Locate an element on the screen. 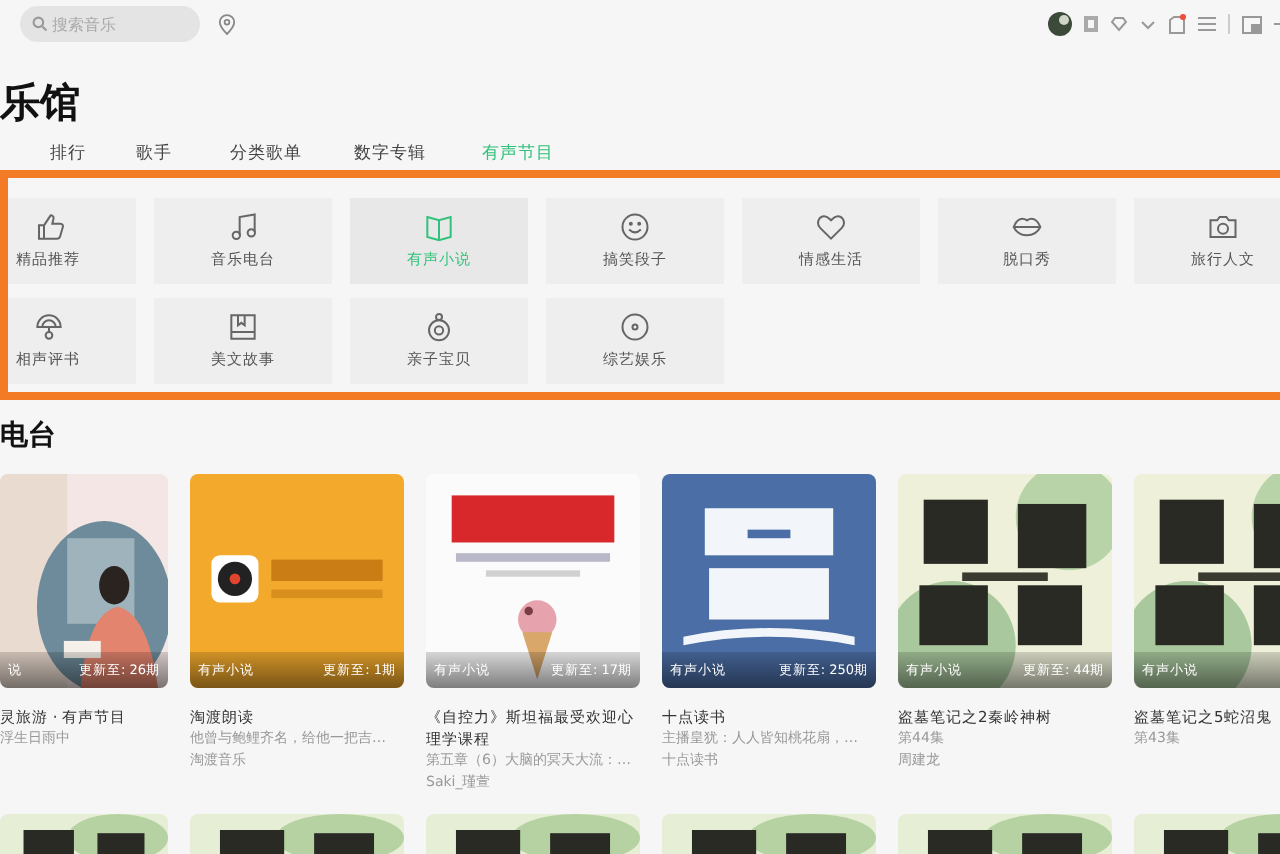  fan-icon is located at coordinates (48, 327).